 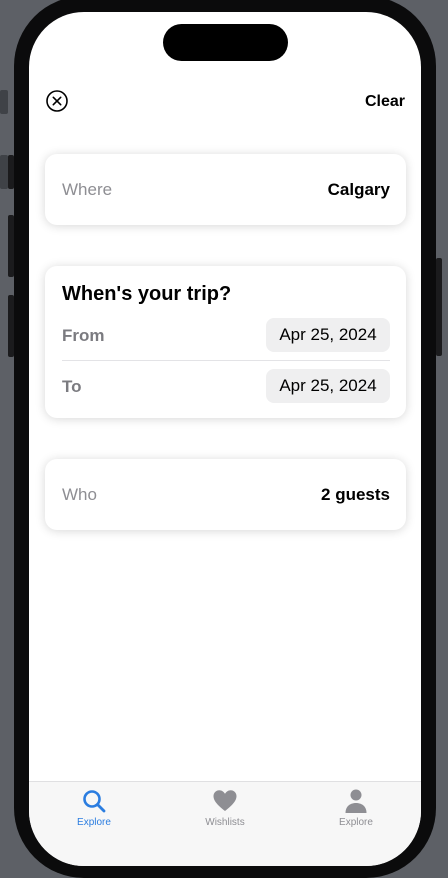 I want to click on from-date-picker: Apr 25, 2024, so click(x=328, y=335).